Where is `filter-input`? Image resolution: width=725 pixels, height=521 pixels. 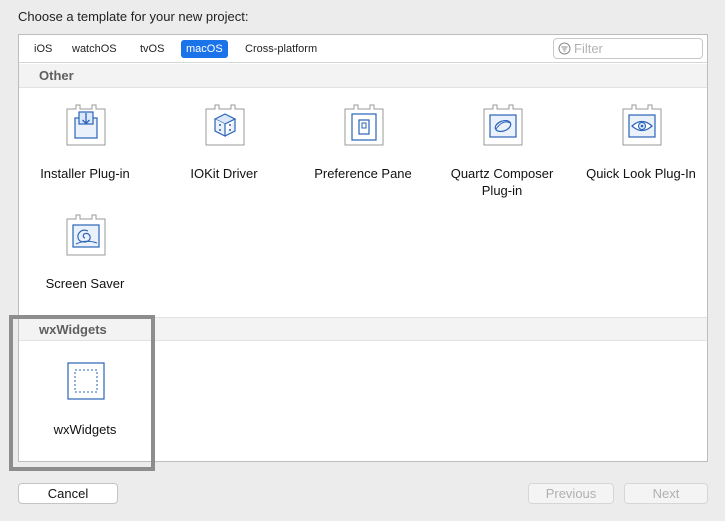
filter-input is located at coordinates (636, 48).